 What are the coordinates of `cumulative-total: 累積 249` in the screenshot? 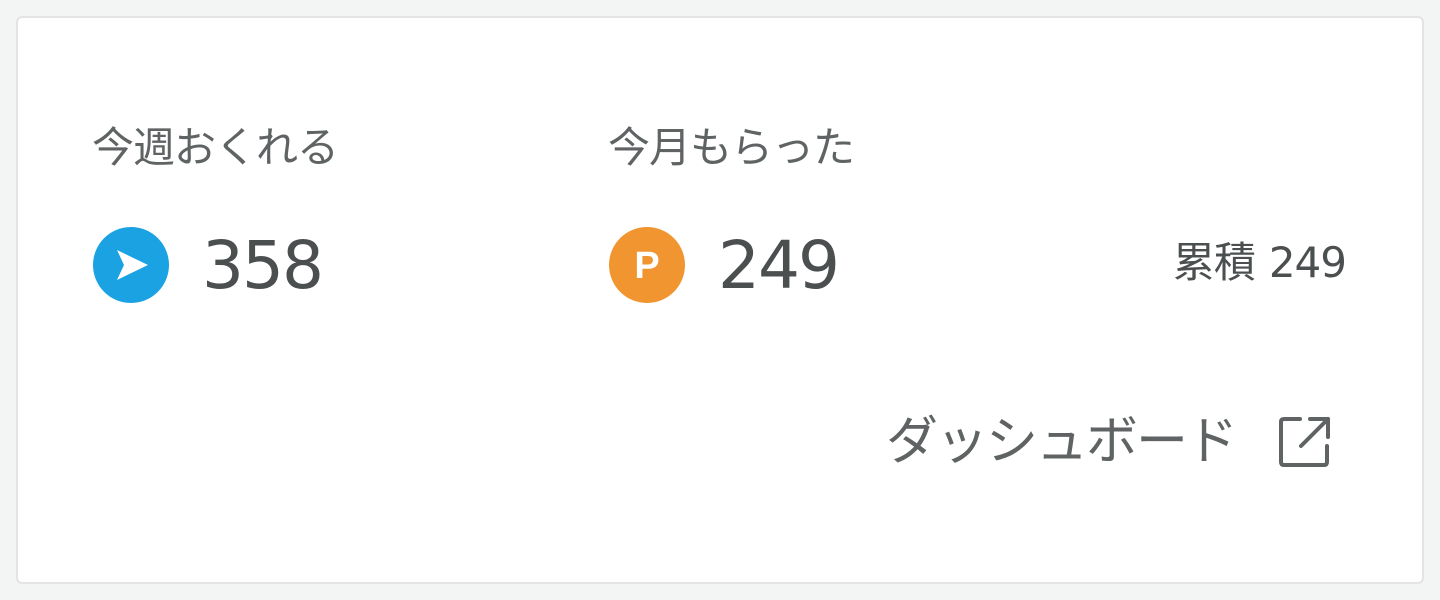 It's located at (1259, 263).